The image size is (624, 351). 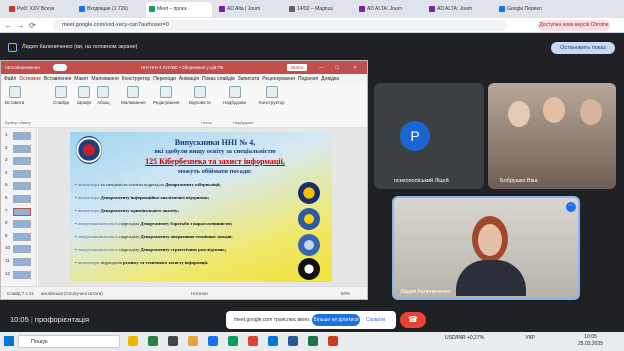 What do you see at coordinates (193, 341) in the screenshot?
I see `folder-icon` at bounding box center [193, 341].